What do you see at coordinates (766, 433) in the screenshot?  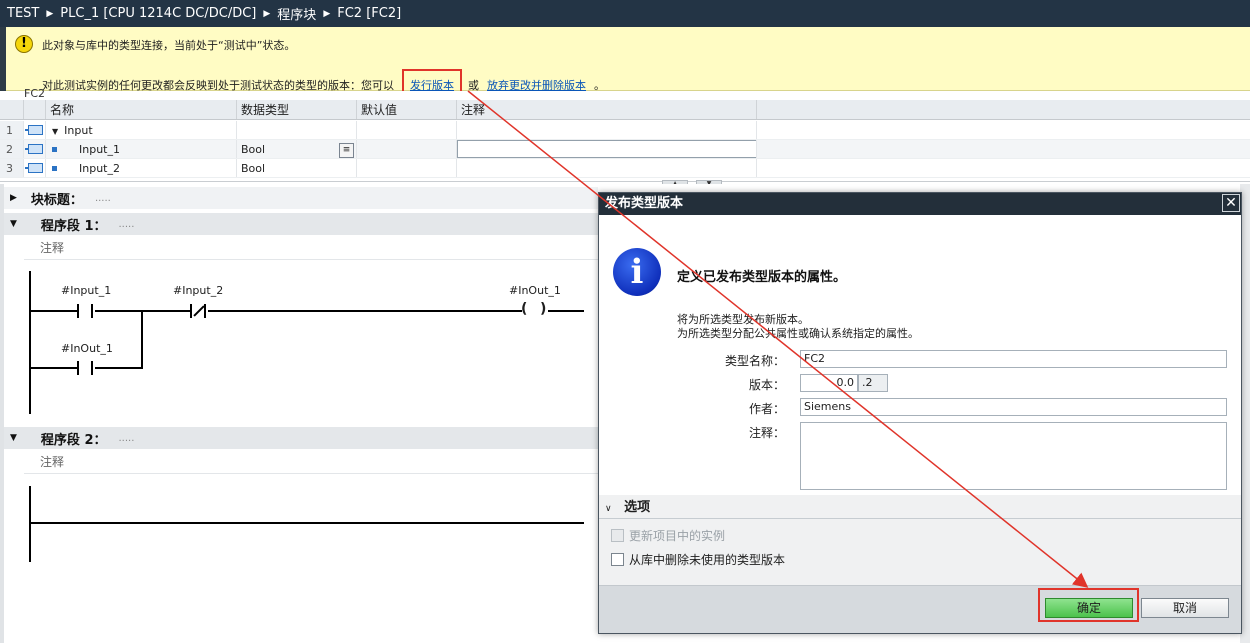 I see `comment-label: 注释：` at bounding box center [766, 433].